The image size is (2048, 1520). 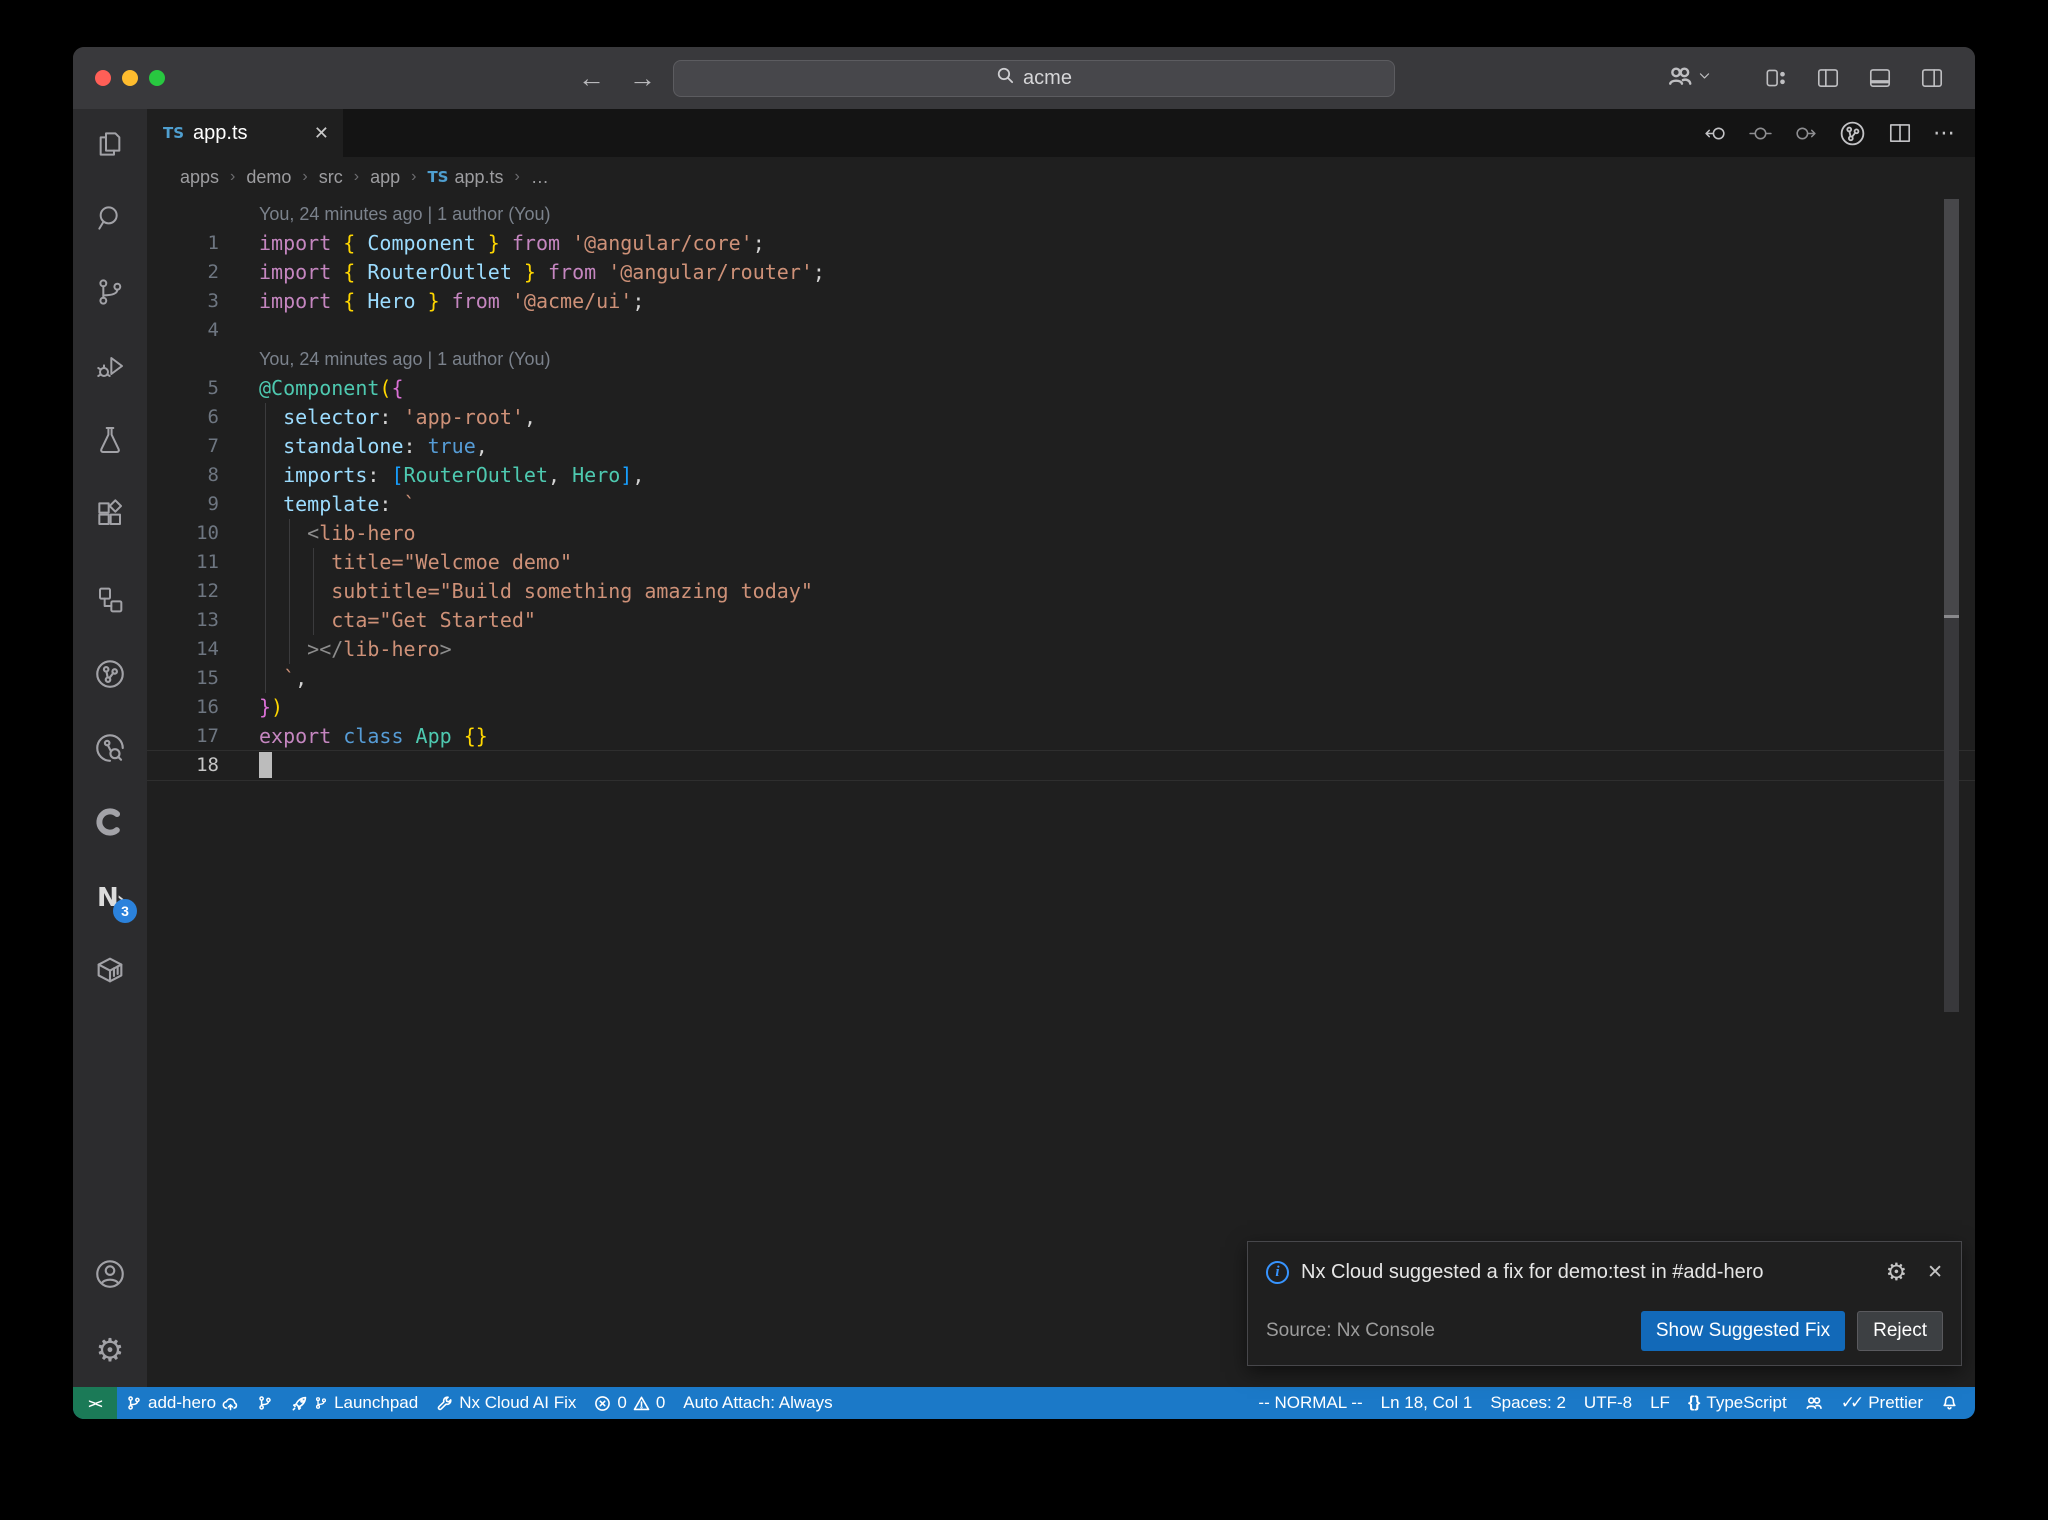 I want to click on breadcrumb-item-demo: demo, so click(x=268, y=177).